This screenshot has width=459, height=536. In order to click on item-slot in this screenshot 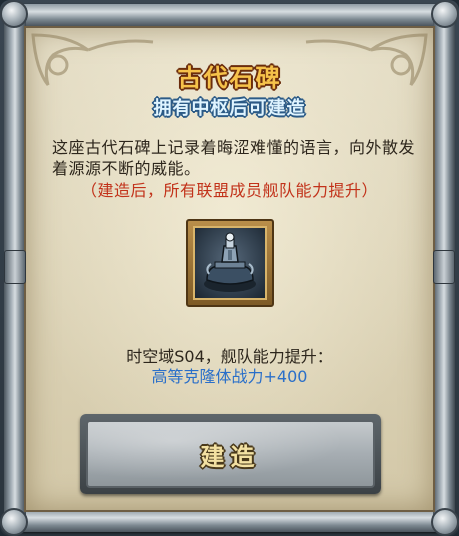, I will do `click(230, 263)`.